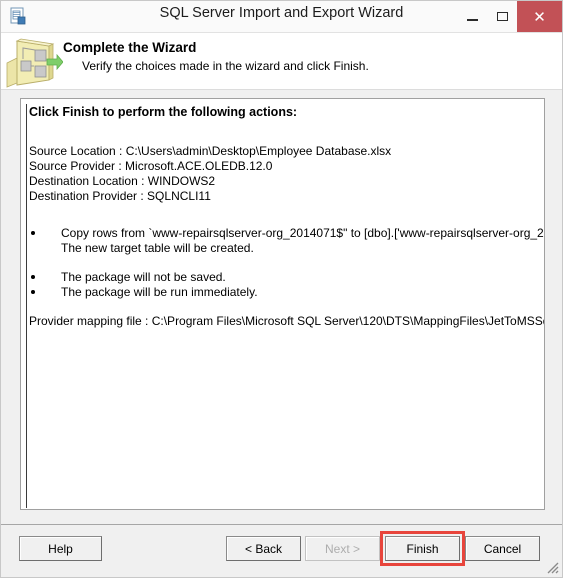  I want to click on list-item: The package will not be saved., so click(283, 277).